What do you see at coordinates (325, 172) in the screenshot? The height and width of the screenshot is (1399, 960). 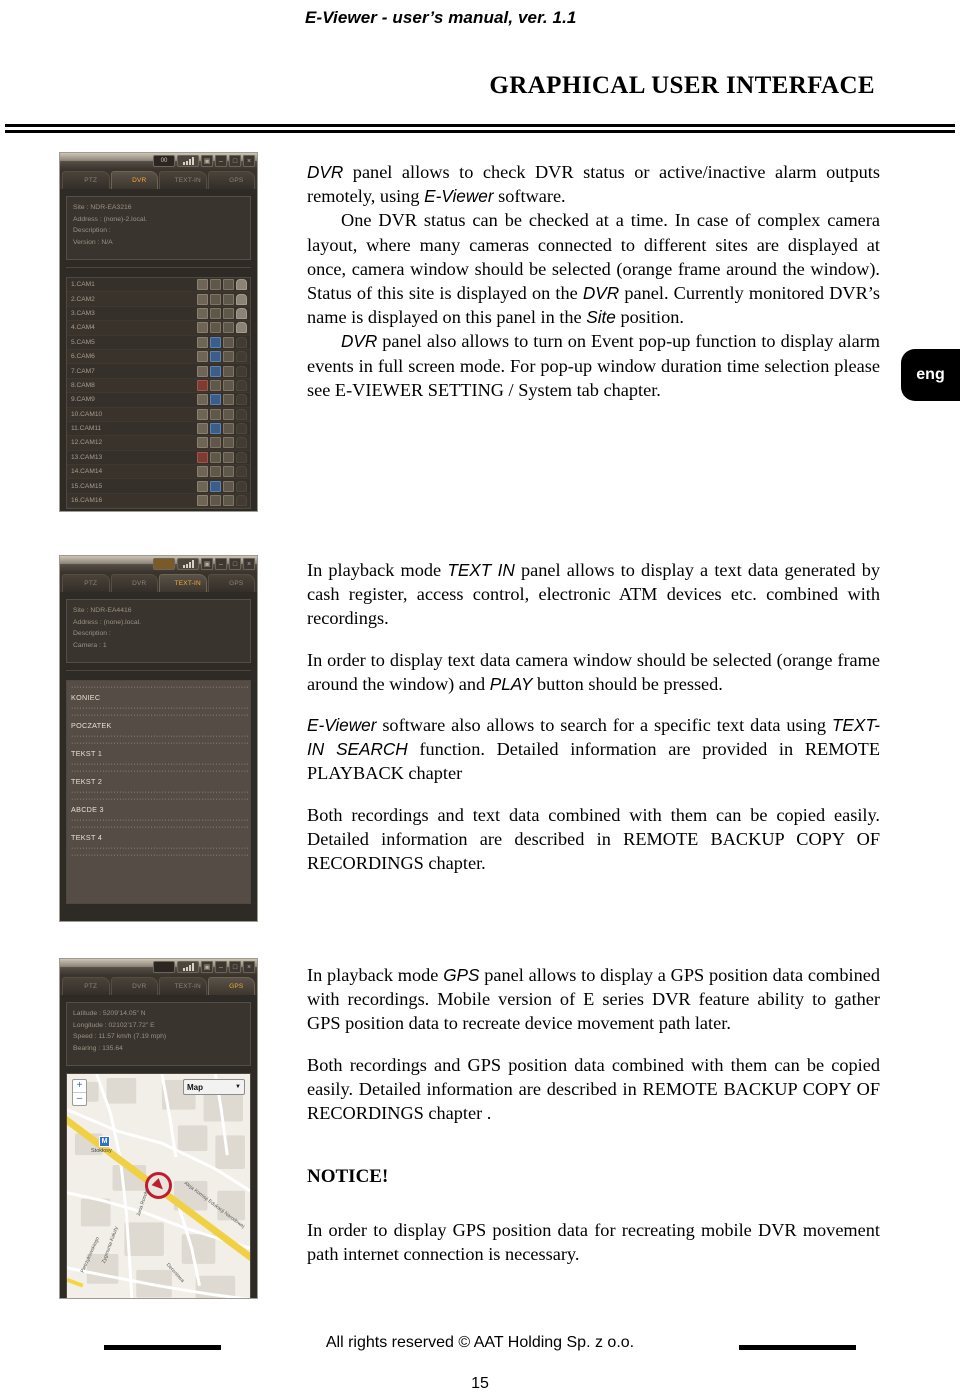 I see `term-dvr: DVR` at bounding box center [325, 172].